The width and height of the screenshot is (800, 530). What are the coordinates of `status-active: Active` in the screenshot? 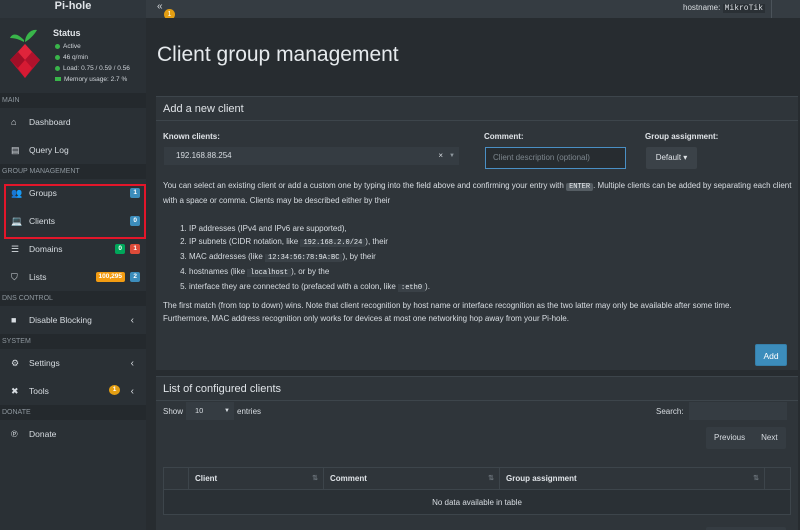 It's located at (68, 46).